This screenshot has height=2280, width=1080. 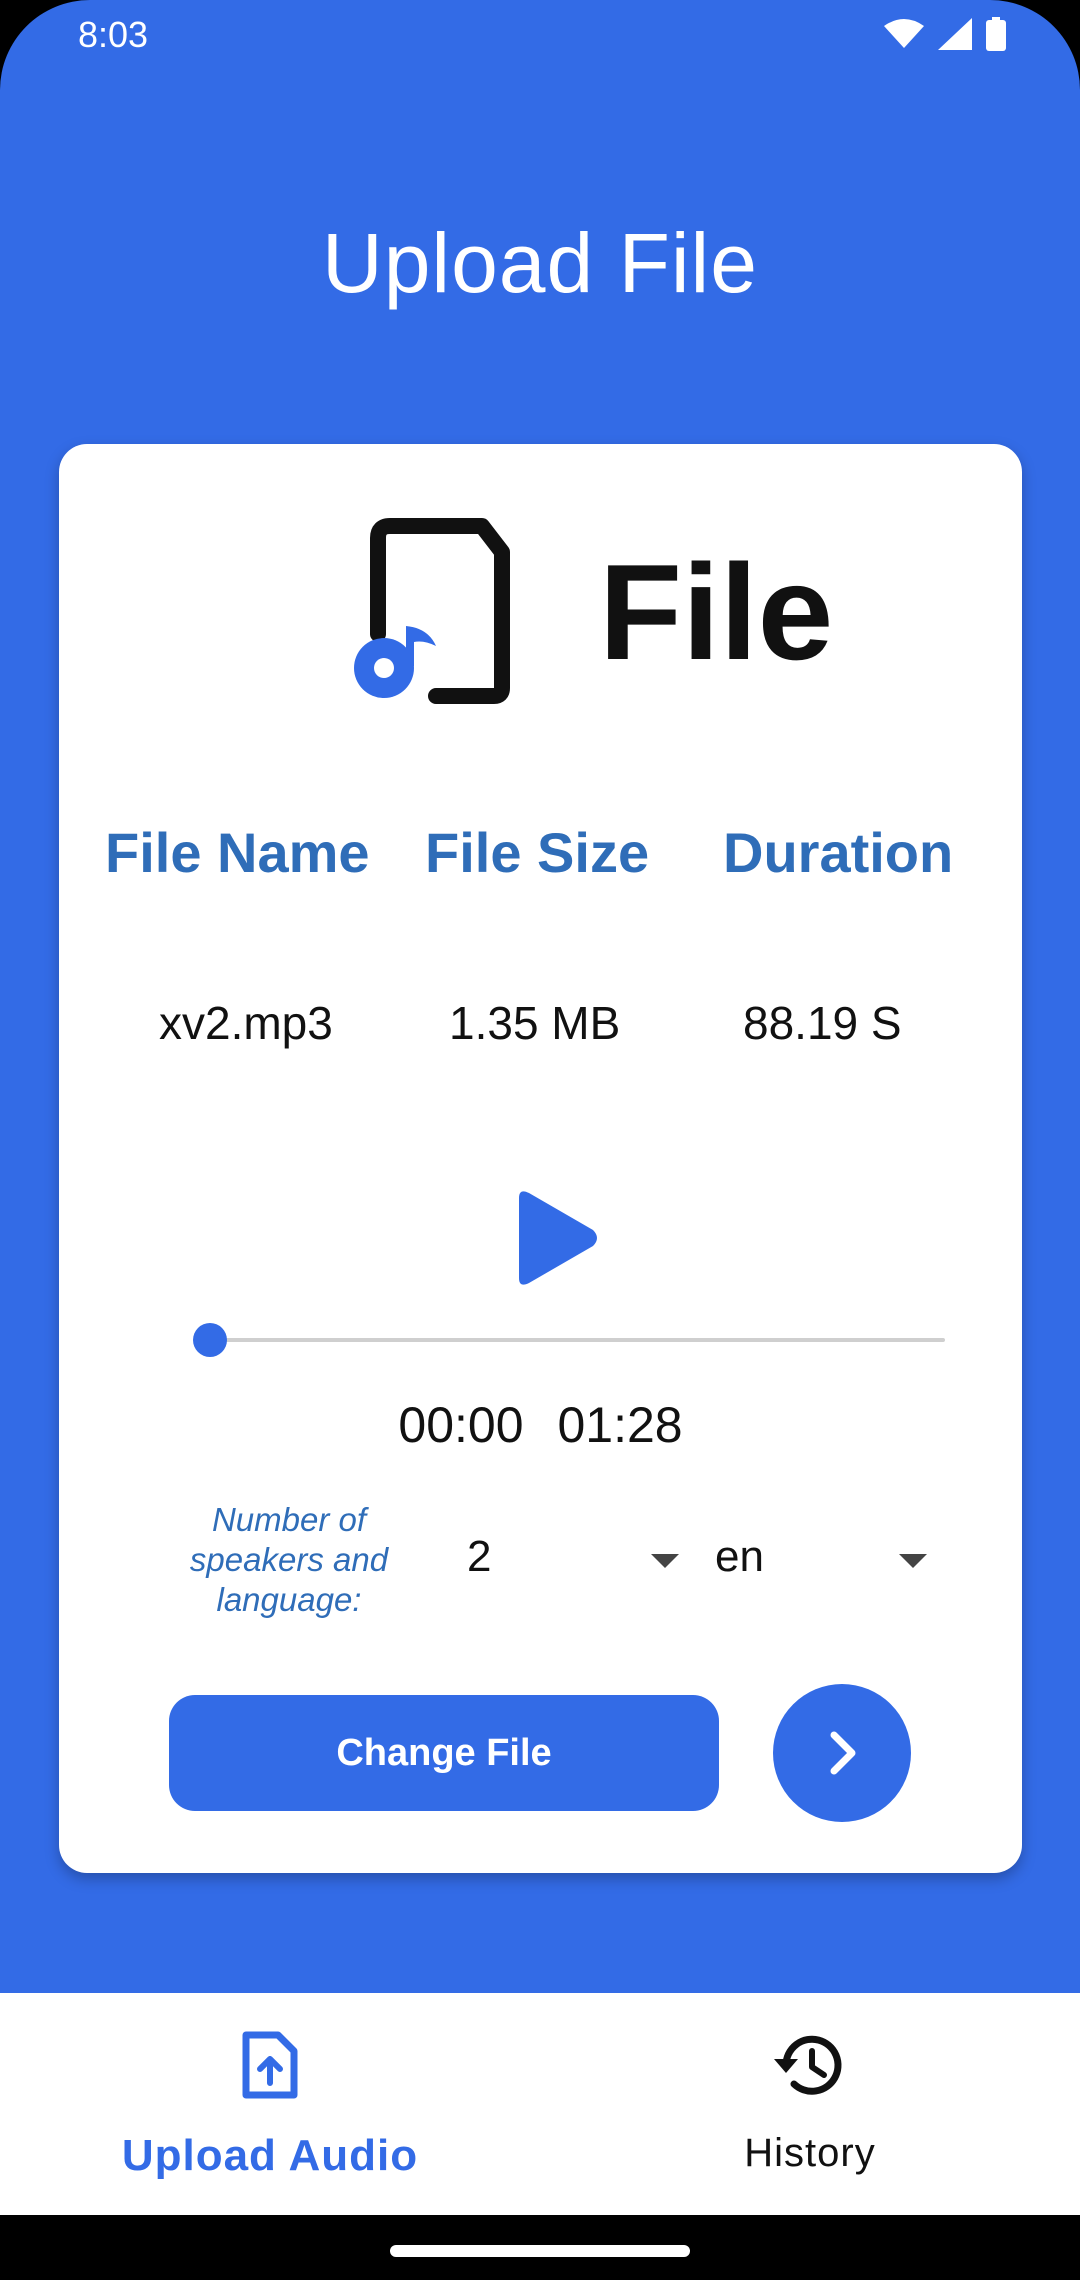 I want to click on value-file-name: xv2.mp3, so click(x=246, y=1023).